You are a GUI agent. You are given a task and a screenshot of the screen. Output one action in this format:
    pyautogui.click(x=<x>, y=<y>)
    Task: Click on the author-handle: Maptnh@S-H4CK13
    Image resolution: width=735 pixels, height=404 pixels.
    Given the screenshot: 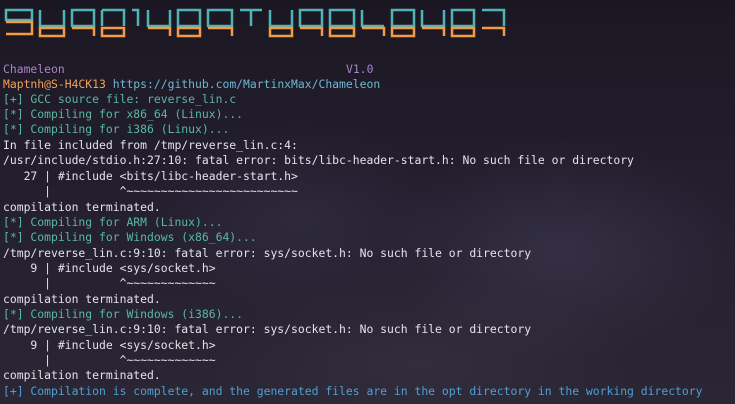 What is the action you would take?
    pyautogui.click(x=54, y=84)
    